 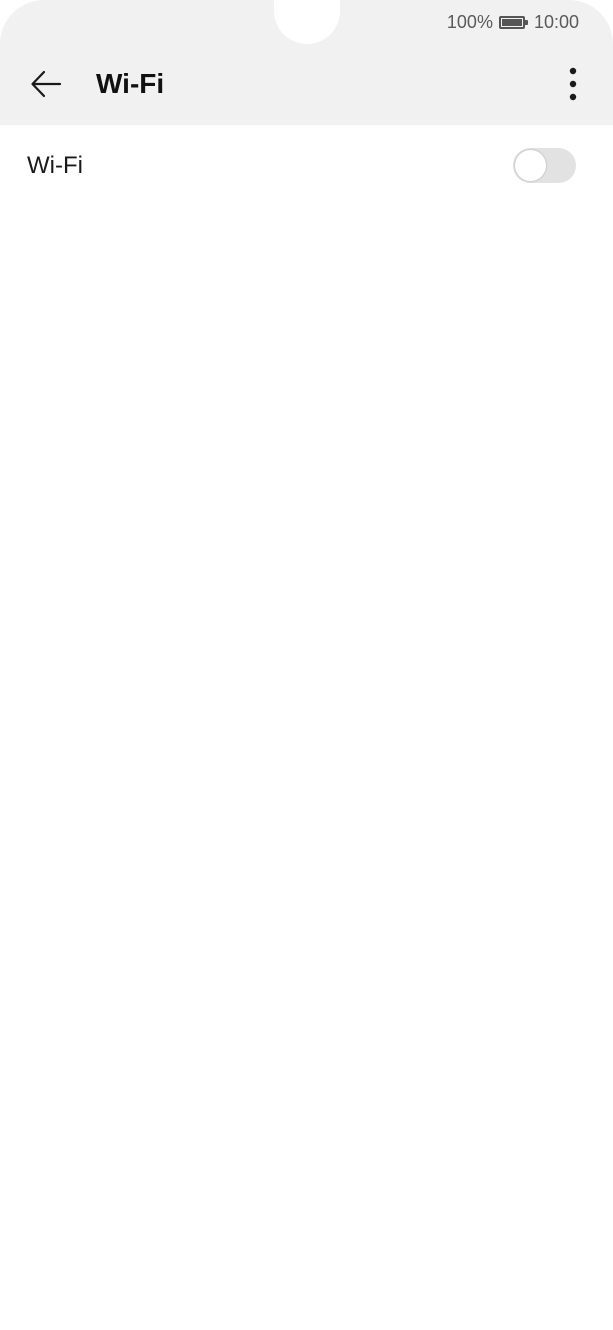 I want to click on wifi-setting-label: Wi-Fi, so click(x=55, y=165).